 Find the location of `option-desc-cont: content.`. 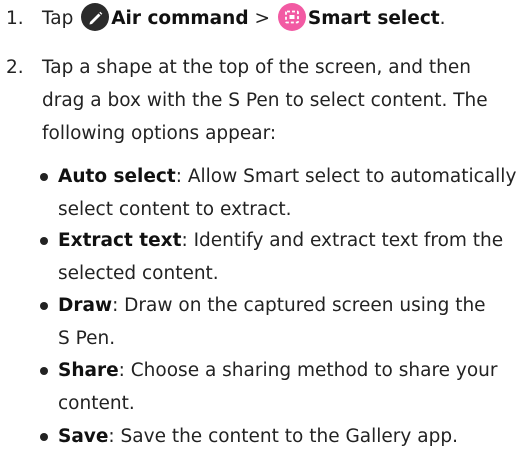

option-desc-cont: content. is located at coordinates (96, 403).